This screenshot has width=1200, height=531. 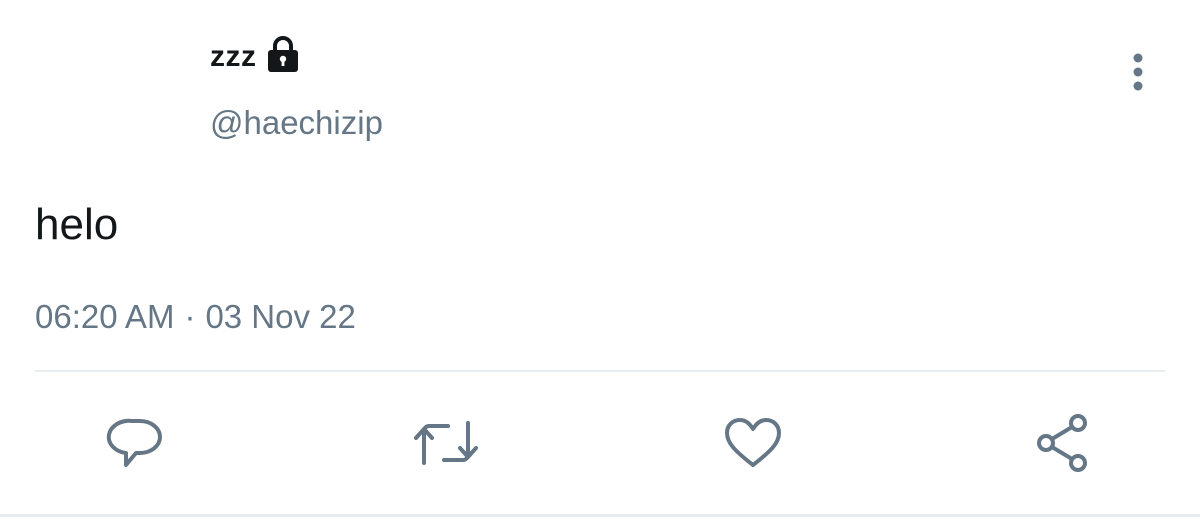 I want to click on share-icon, so click(x=1062, y=443).